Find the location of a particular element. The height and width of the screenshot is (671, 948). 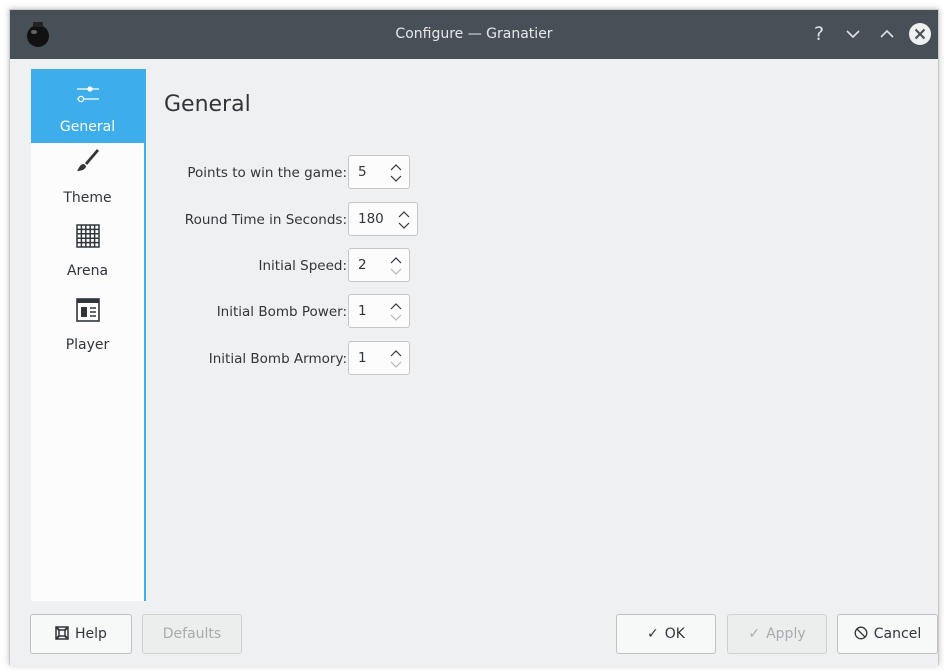

cancel-icon is located at coordinates (861, 633).